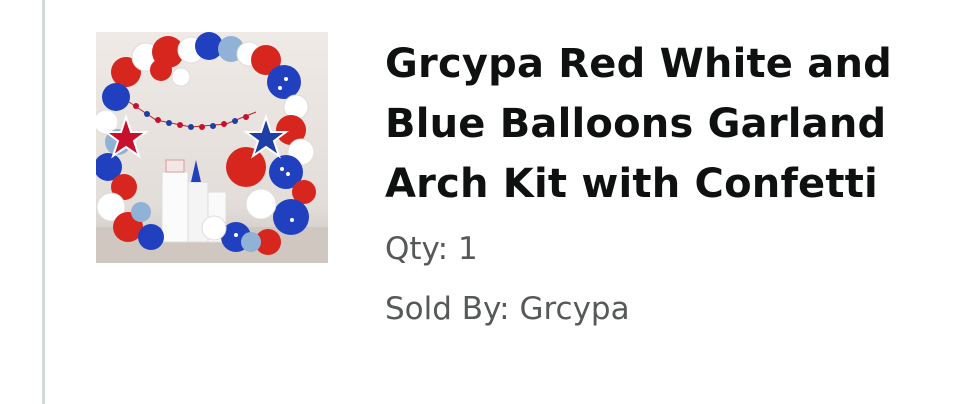  I want to click on seller-row: Sold By: Grcypa, so click(665, 309).